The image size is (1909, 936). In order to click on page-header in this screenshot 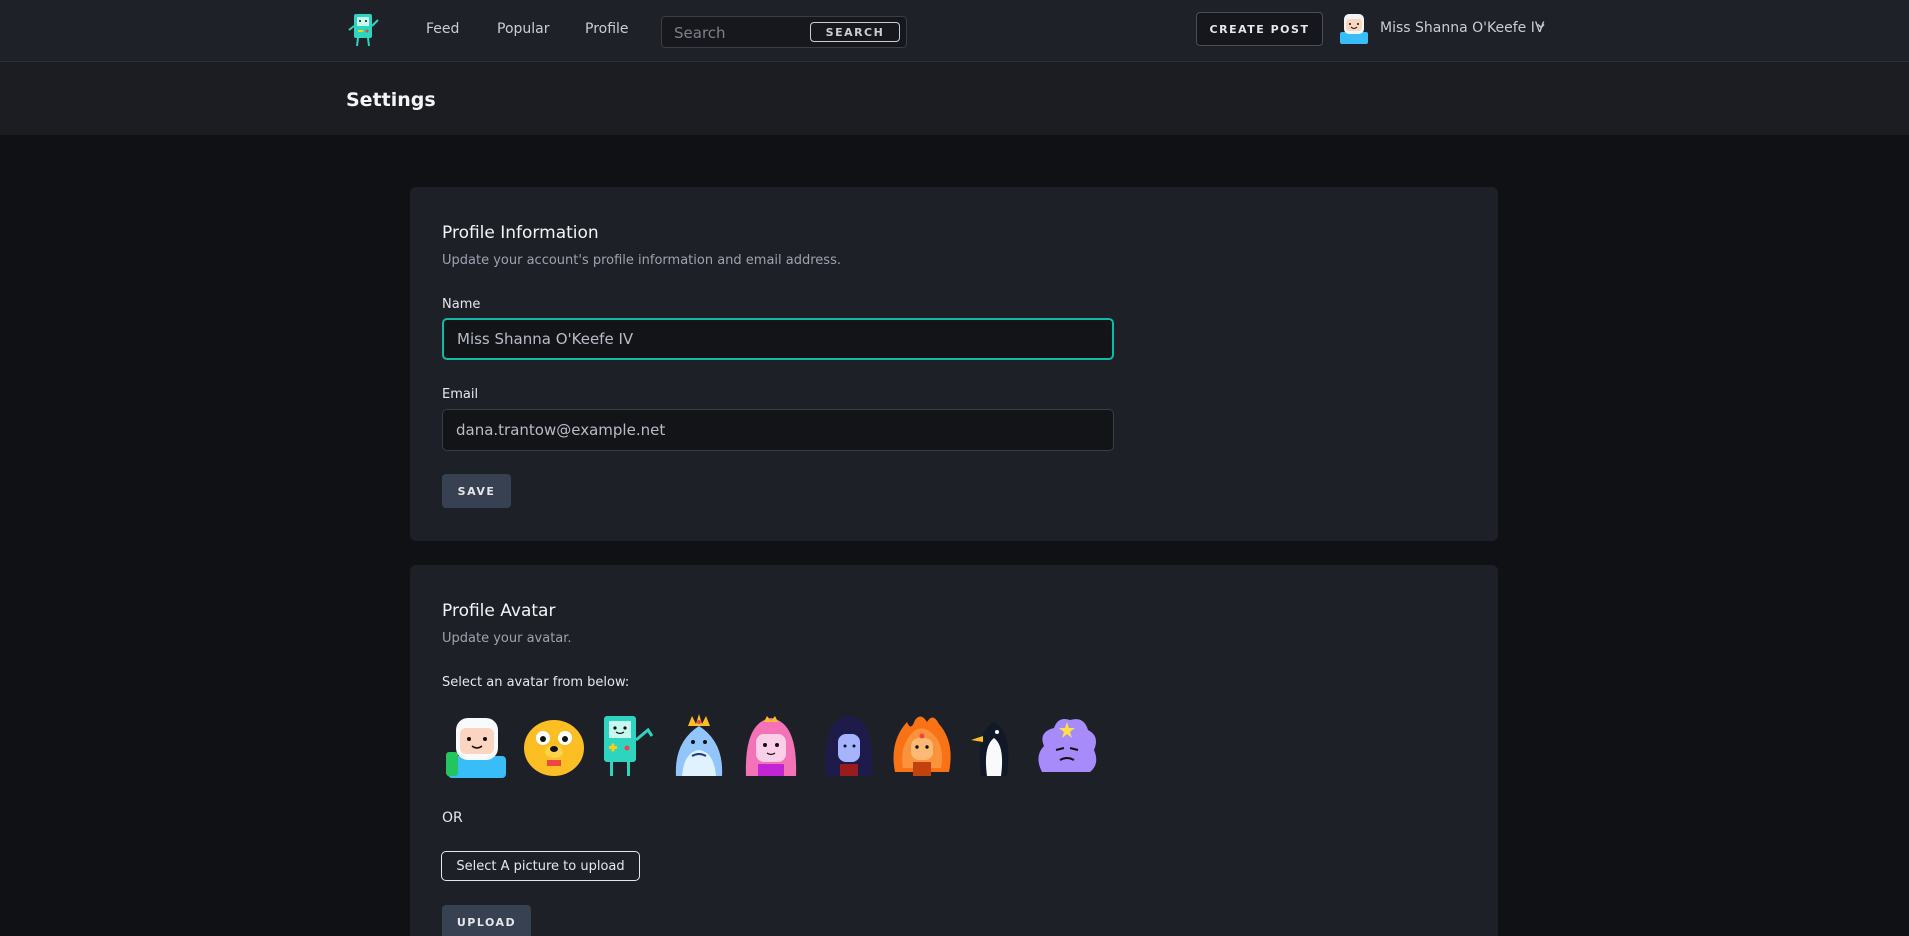, I will do `click(954, 98)`.